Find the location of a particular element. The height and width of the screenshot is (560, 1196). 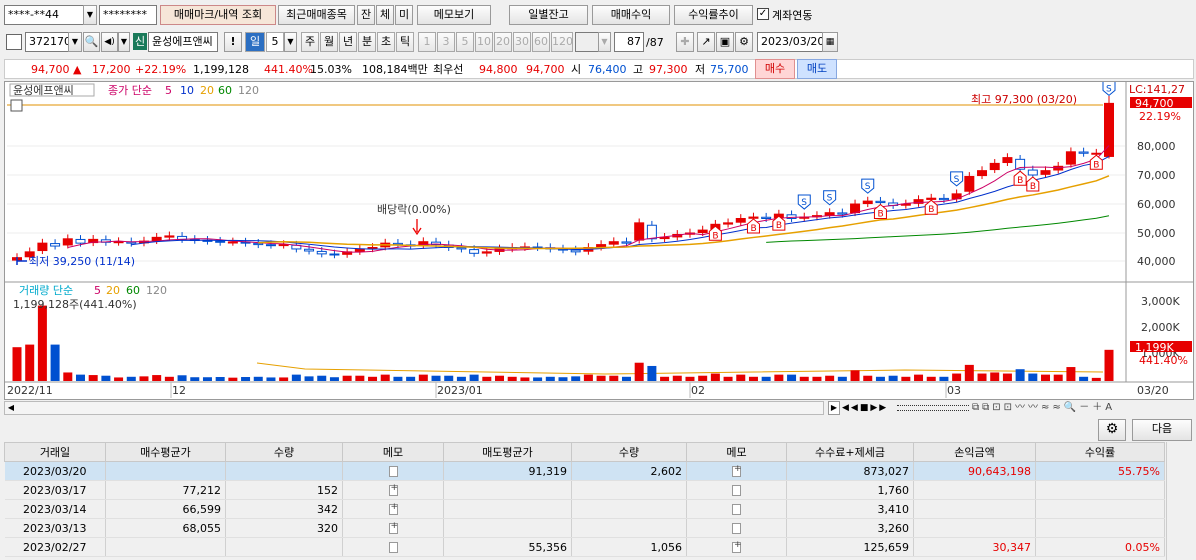

speaker-icon: ◀) is located at coordinates (109, 42).